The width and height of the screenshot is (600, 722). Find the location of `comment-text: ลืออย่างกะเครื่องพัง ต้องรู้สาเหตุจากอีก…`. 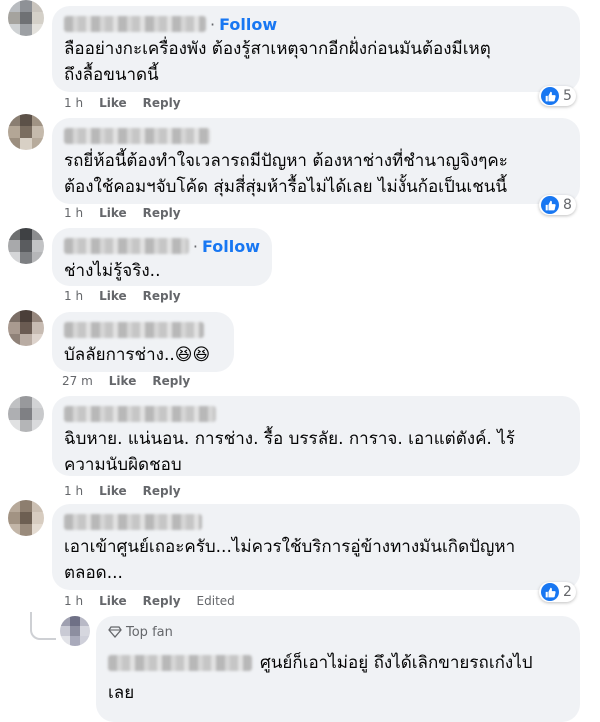

comment-text: ลืออย่างกะเครื่องพัง ต้องรู้สาเหตุจากอีก… is located at coordinates (277, 62).